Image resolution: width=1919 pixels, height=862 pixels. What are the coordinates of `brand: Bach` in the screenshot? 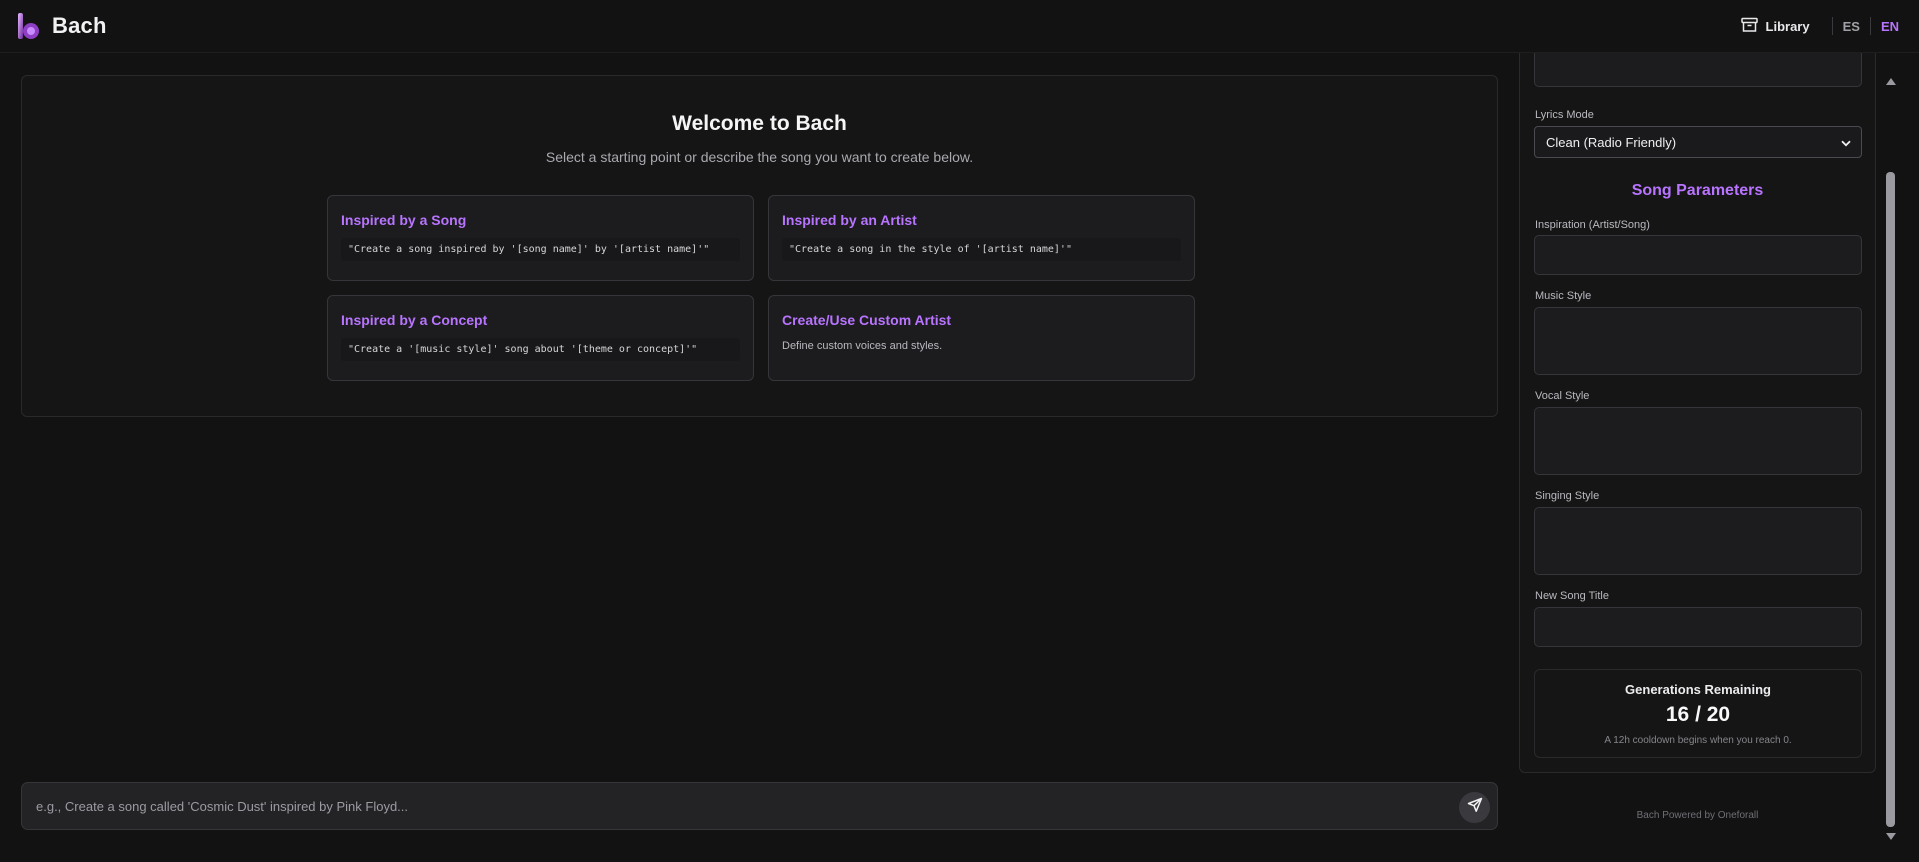 It's located at (61, 26).